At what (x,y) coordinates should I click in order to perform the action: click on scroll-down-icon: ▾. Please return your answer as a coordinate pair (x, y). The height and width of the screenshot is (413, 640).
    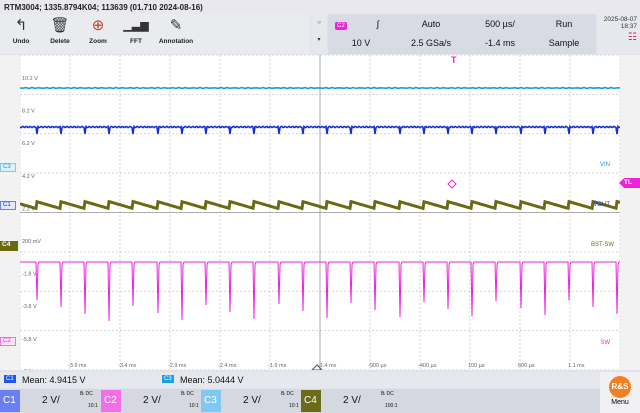
    Looking at the image, I should click on (319, 40).